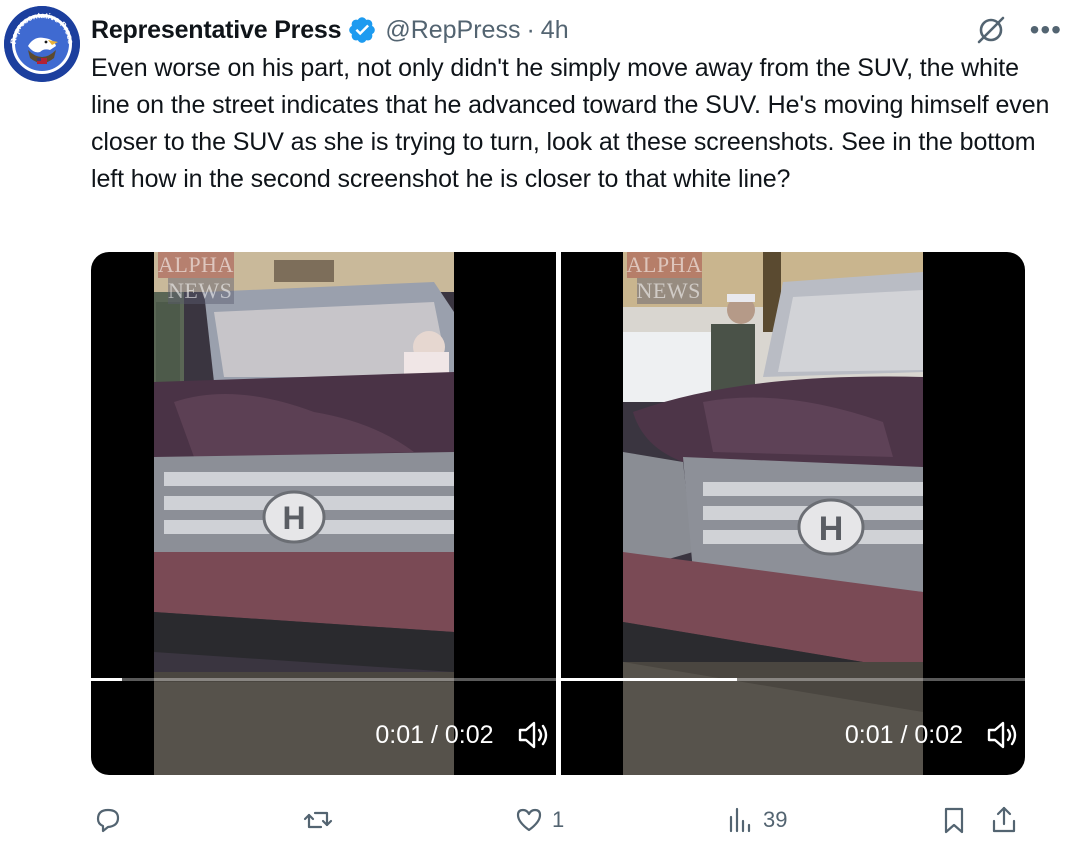 Image resolution: width=1082 pixels, height=864 pixels. Describe the element at coordinates (740, 820) in the screenshot. I see `analytics-icon` at that location.